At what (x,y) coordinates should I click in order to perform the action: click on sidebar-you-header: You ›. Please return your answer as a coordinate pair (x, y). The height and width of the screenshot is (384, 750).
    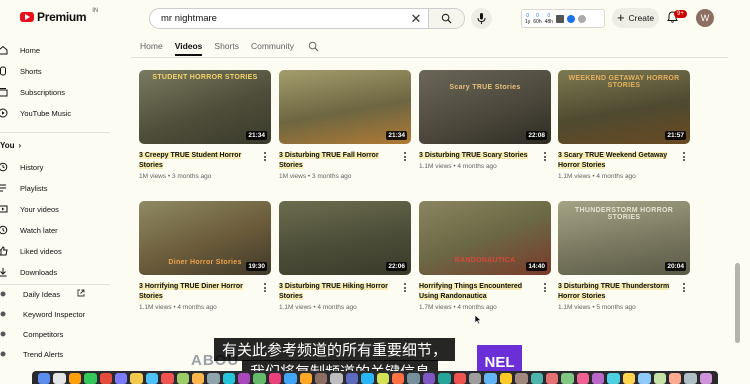
    Looking at the image, I should click on (10, 145).